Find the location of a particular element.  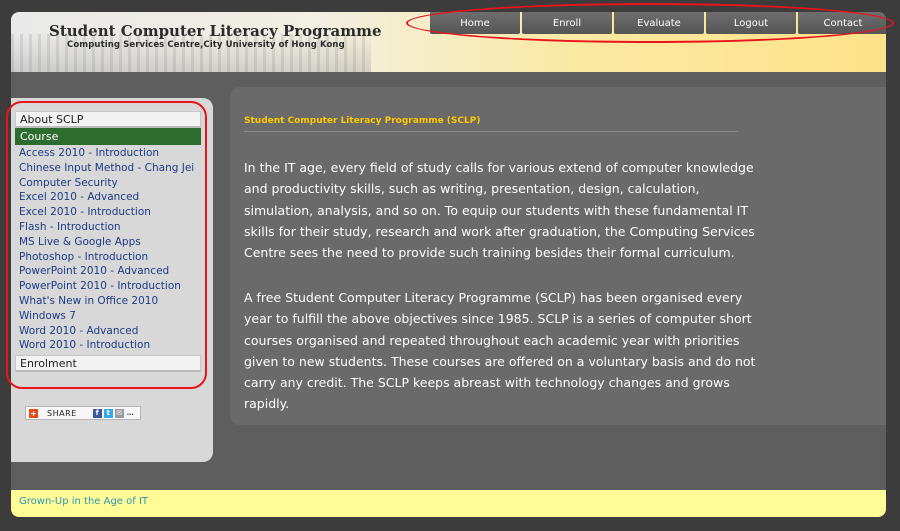

course-link: MS Live & Google Apps is located at coordinates (108, 242).